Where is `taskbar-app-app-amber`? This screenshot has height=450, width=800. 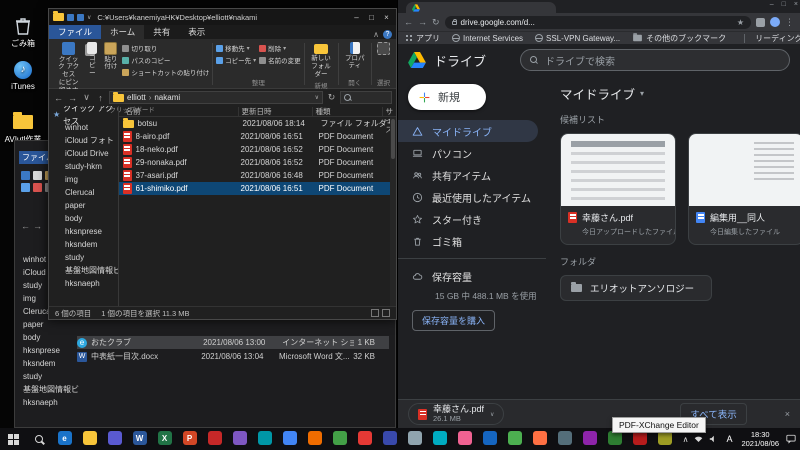 taskbar-app-app-amber is located at coordinates (539, 439).